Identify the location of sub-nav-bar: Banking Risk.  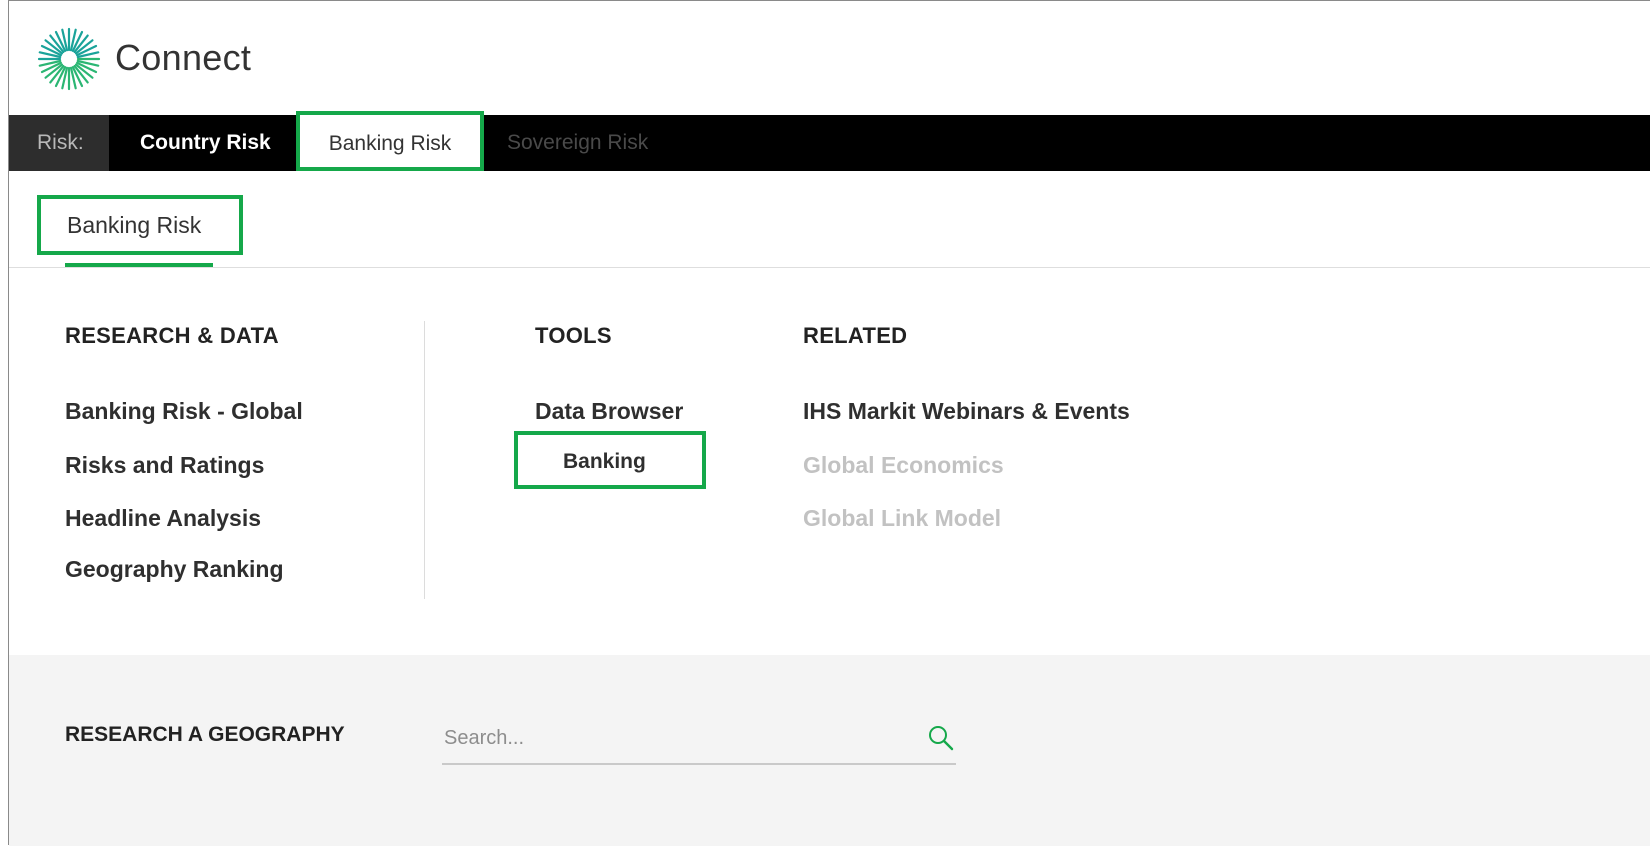
(829, 219).